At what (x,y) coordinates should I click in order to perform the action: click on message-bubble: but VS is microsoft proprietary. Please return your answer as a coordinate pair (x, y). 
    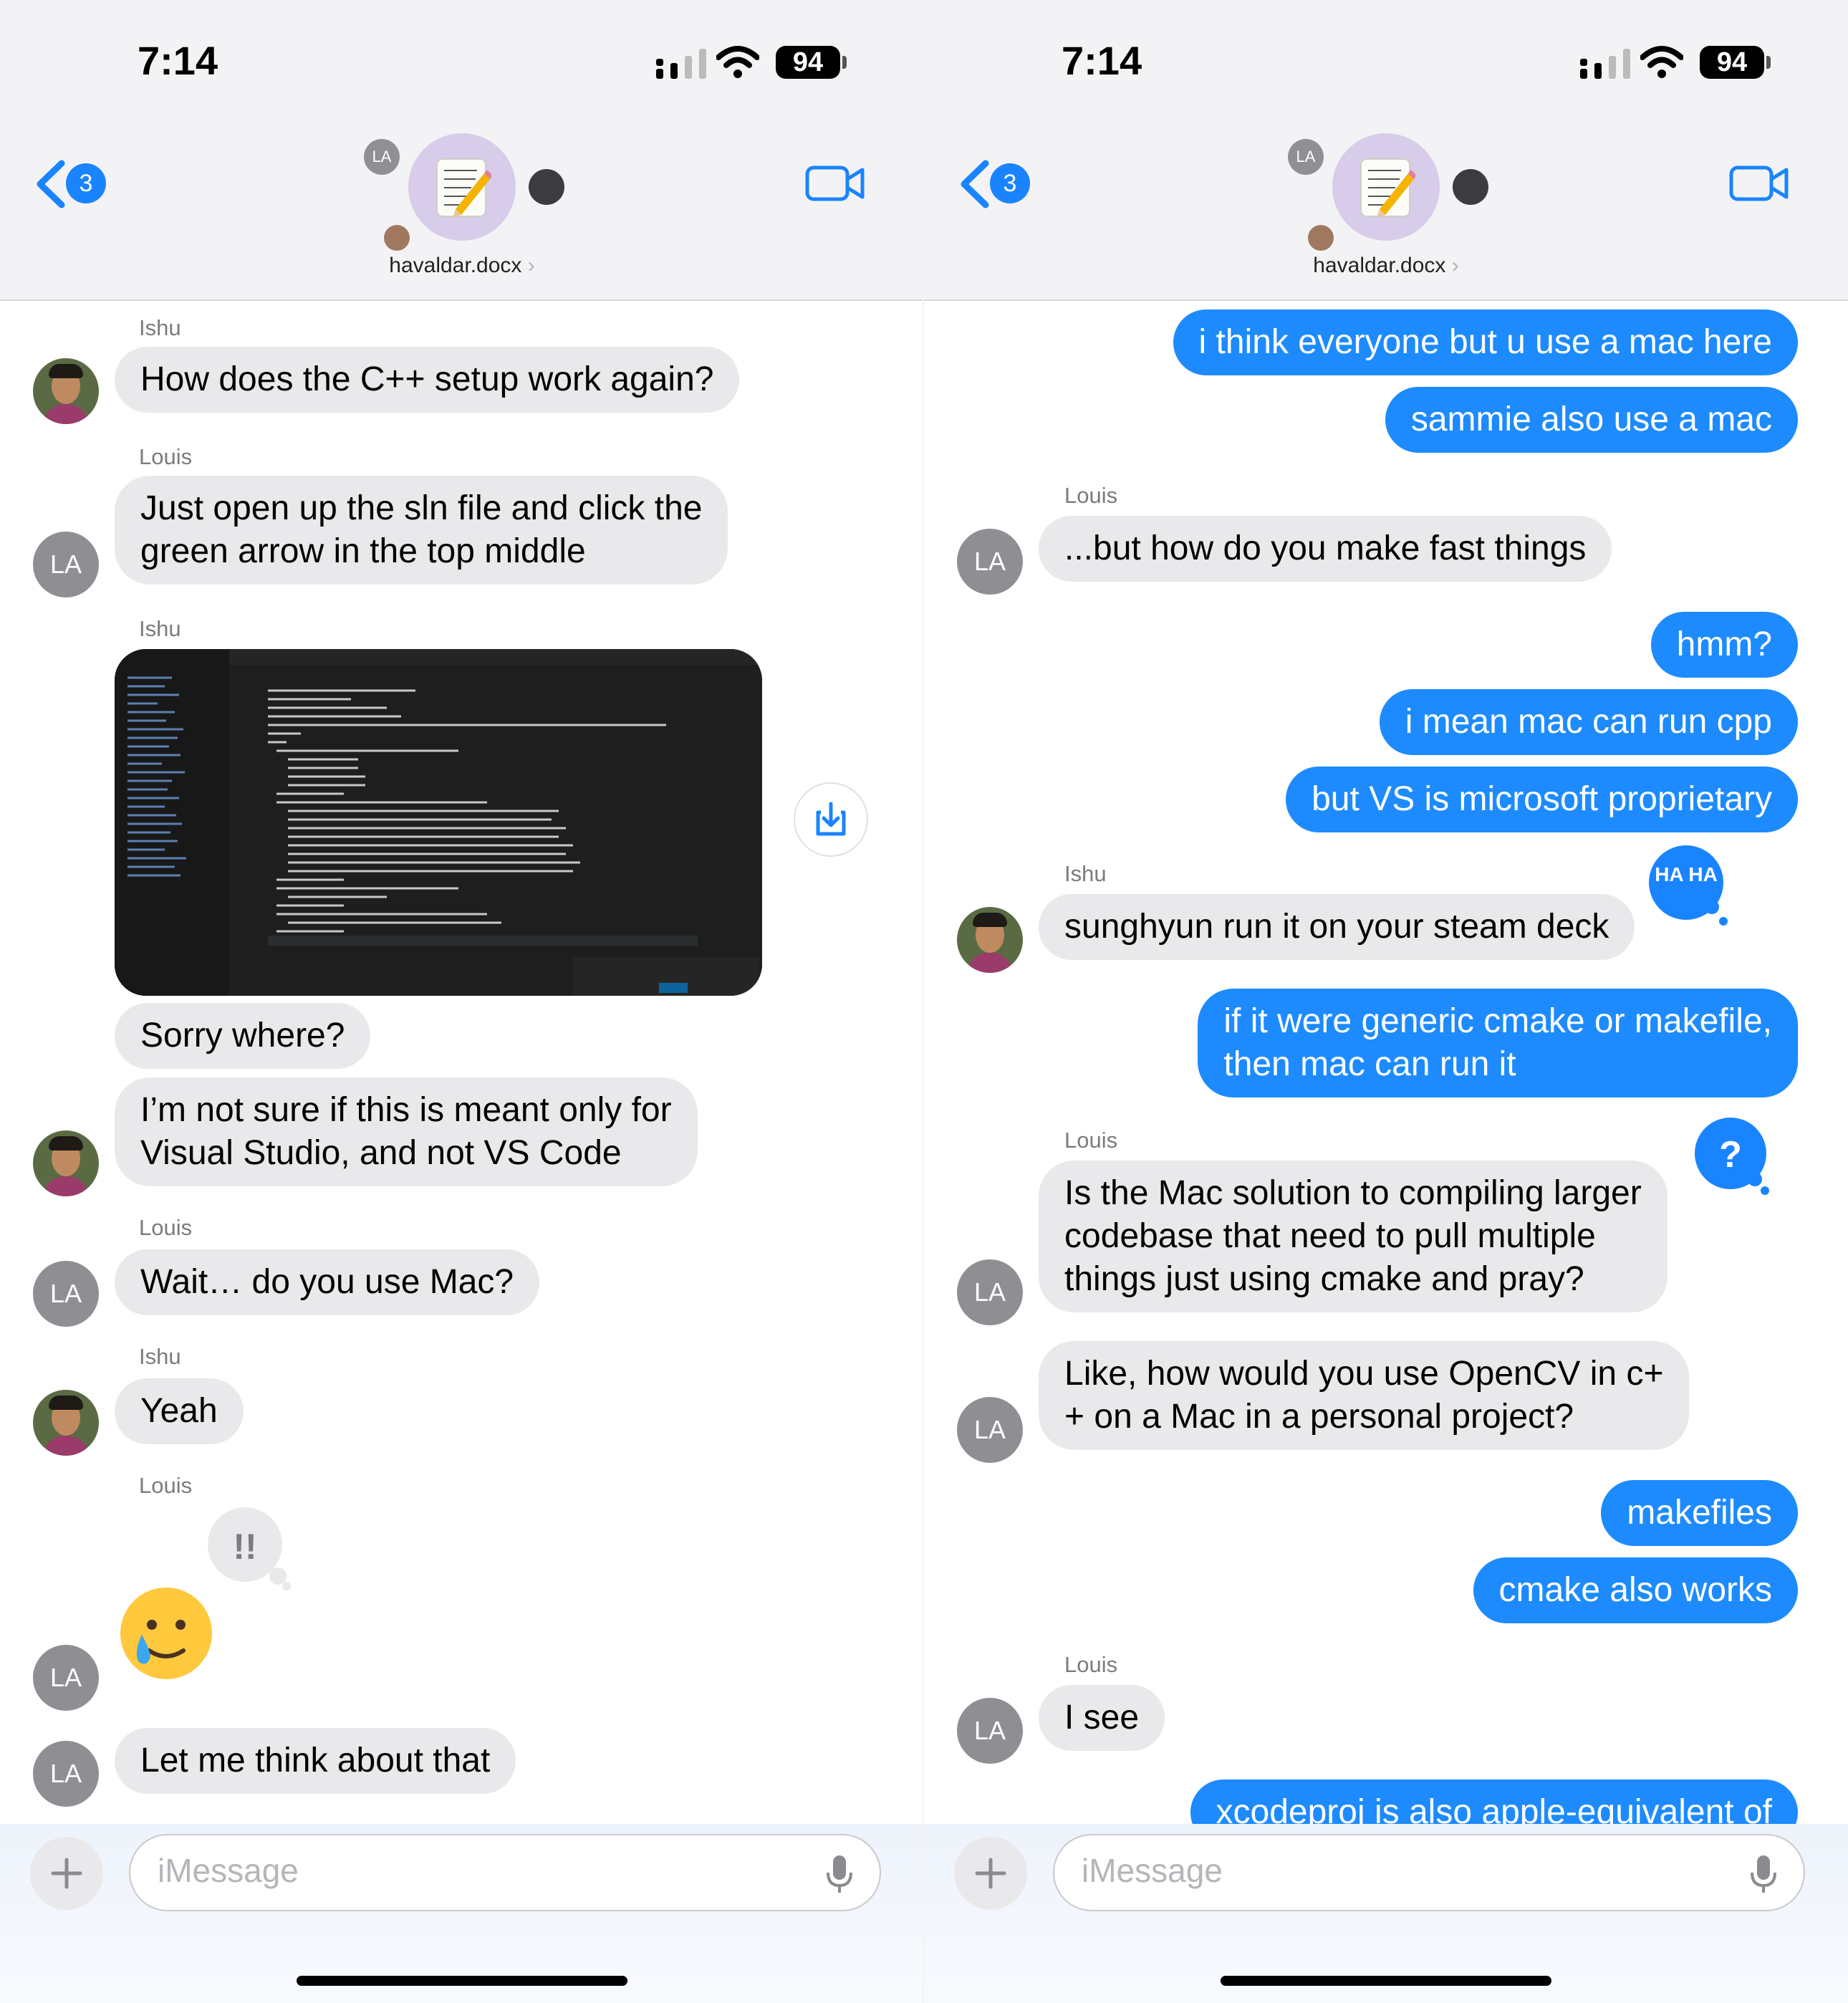
    Looking at the image, I should click on (1542, 799).